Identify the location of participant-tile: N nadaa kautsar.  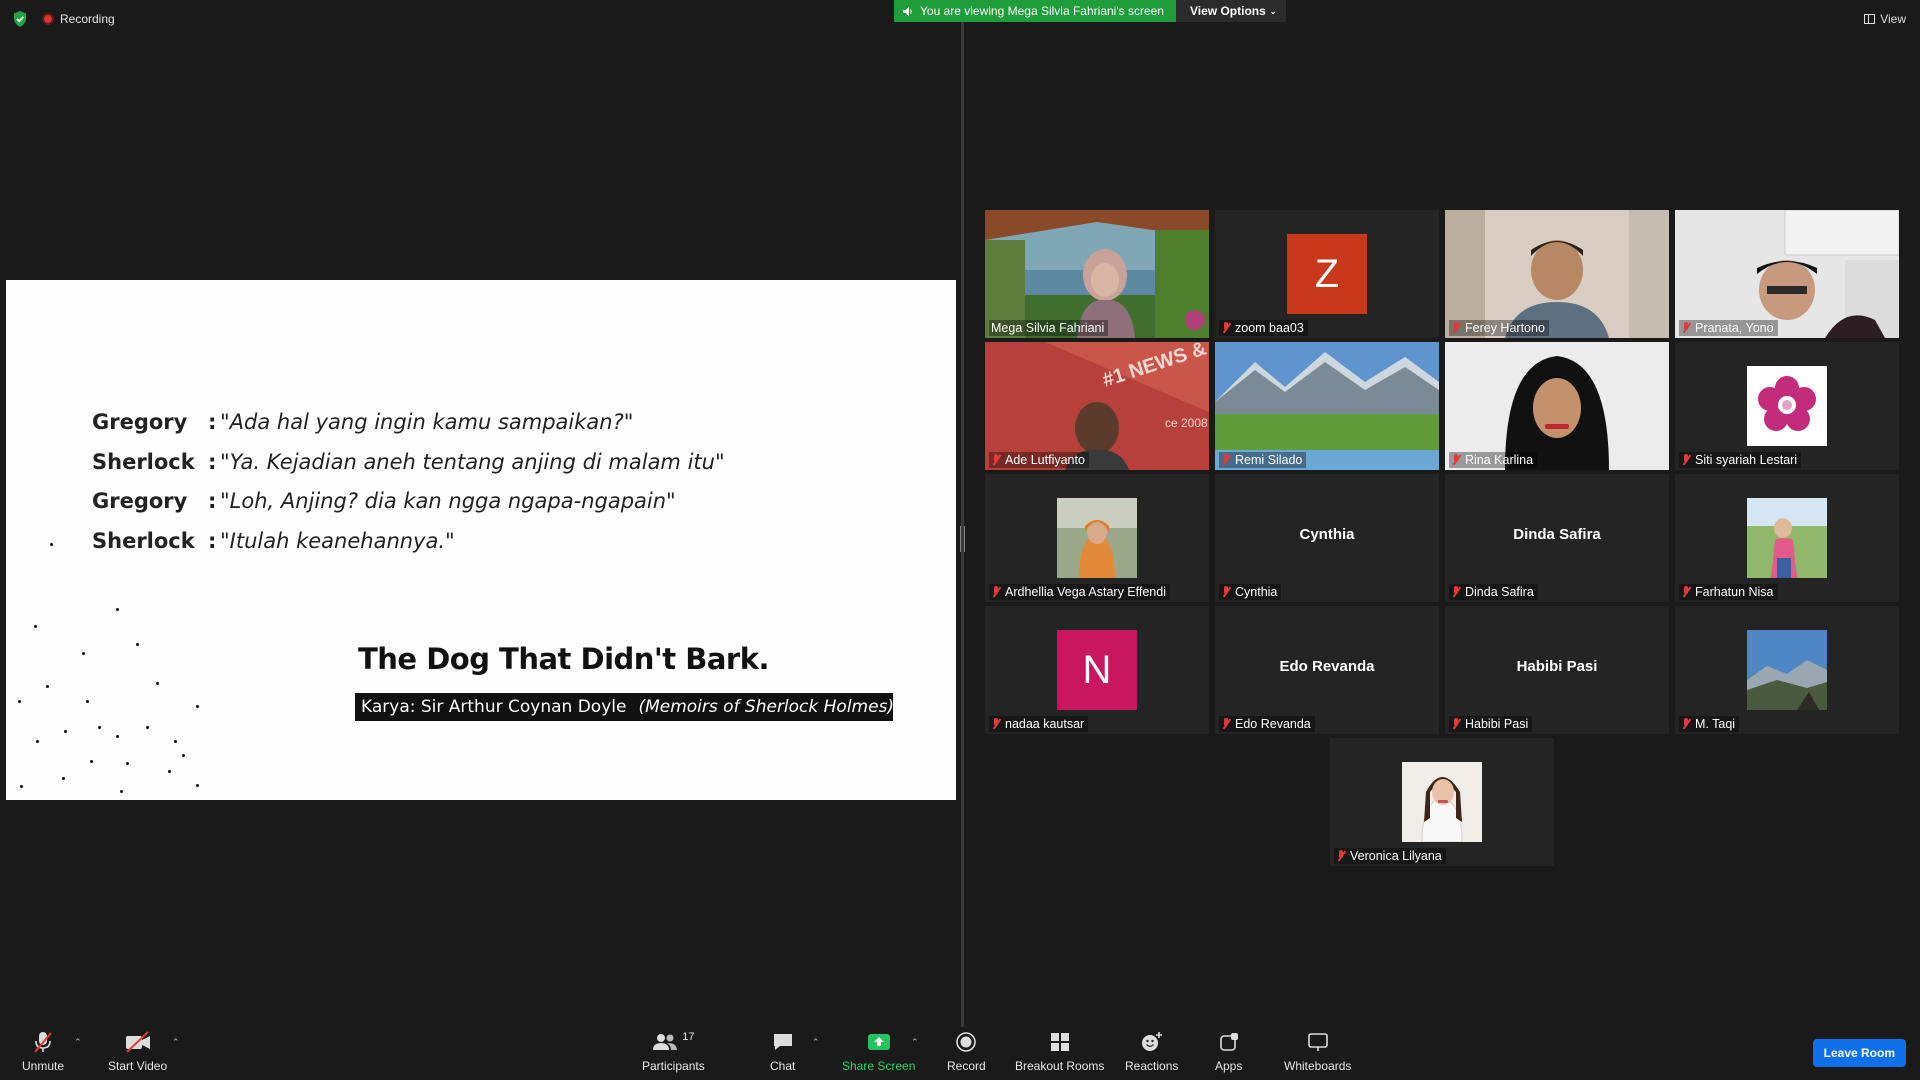
(1097, 670).